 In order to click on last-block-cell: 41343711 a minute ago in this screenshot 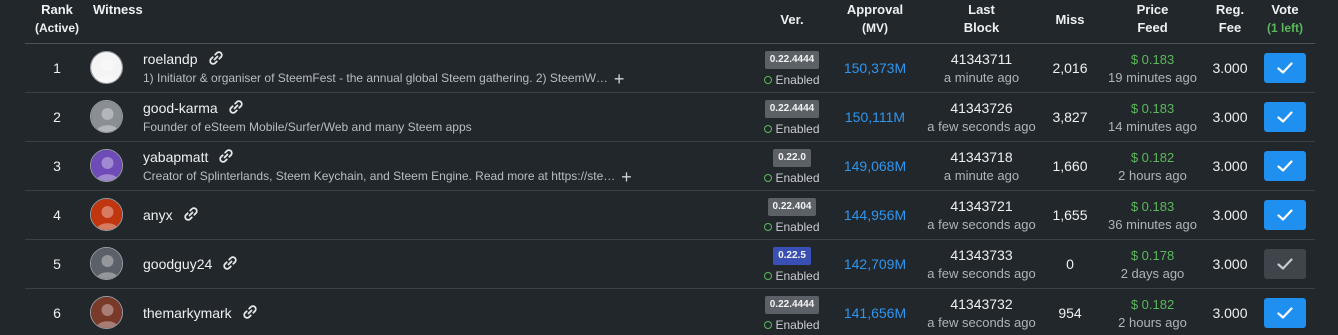, I will do `click(981, 68)`.